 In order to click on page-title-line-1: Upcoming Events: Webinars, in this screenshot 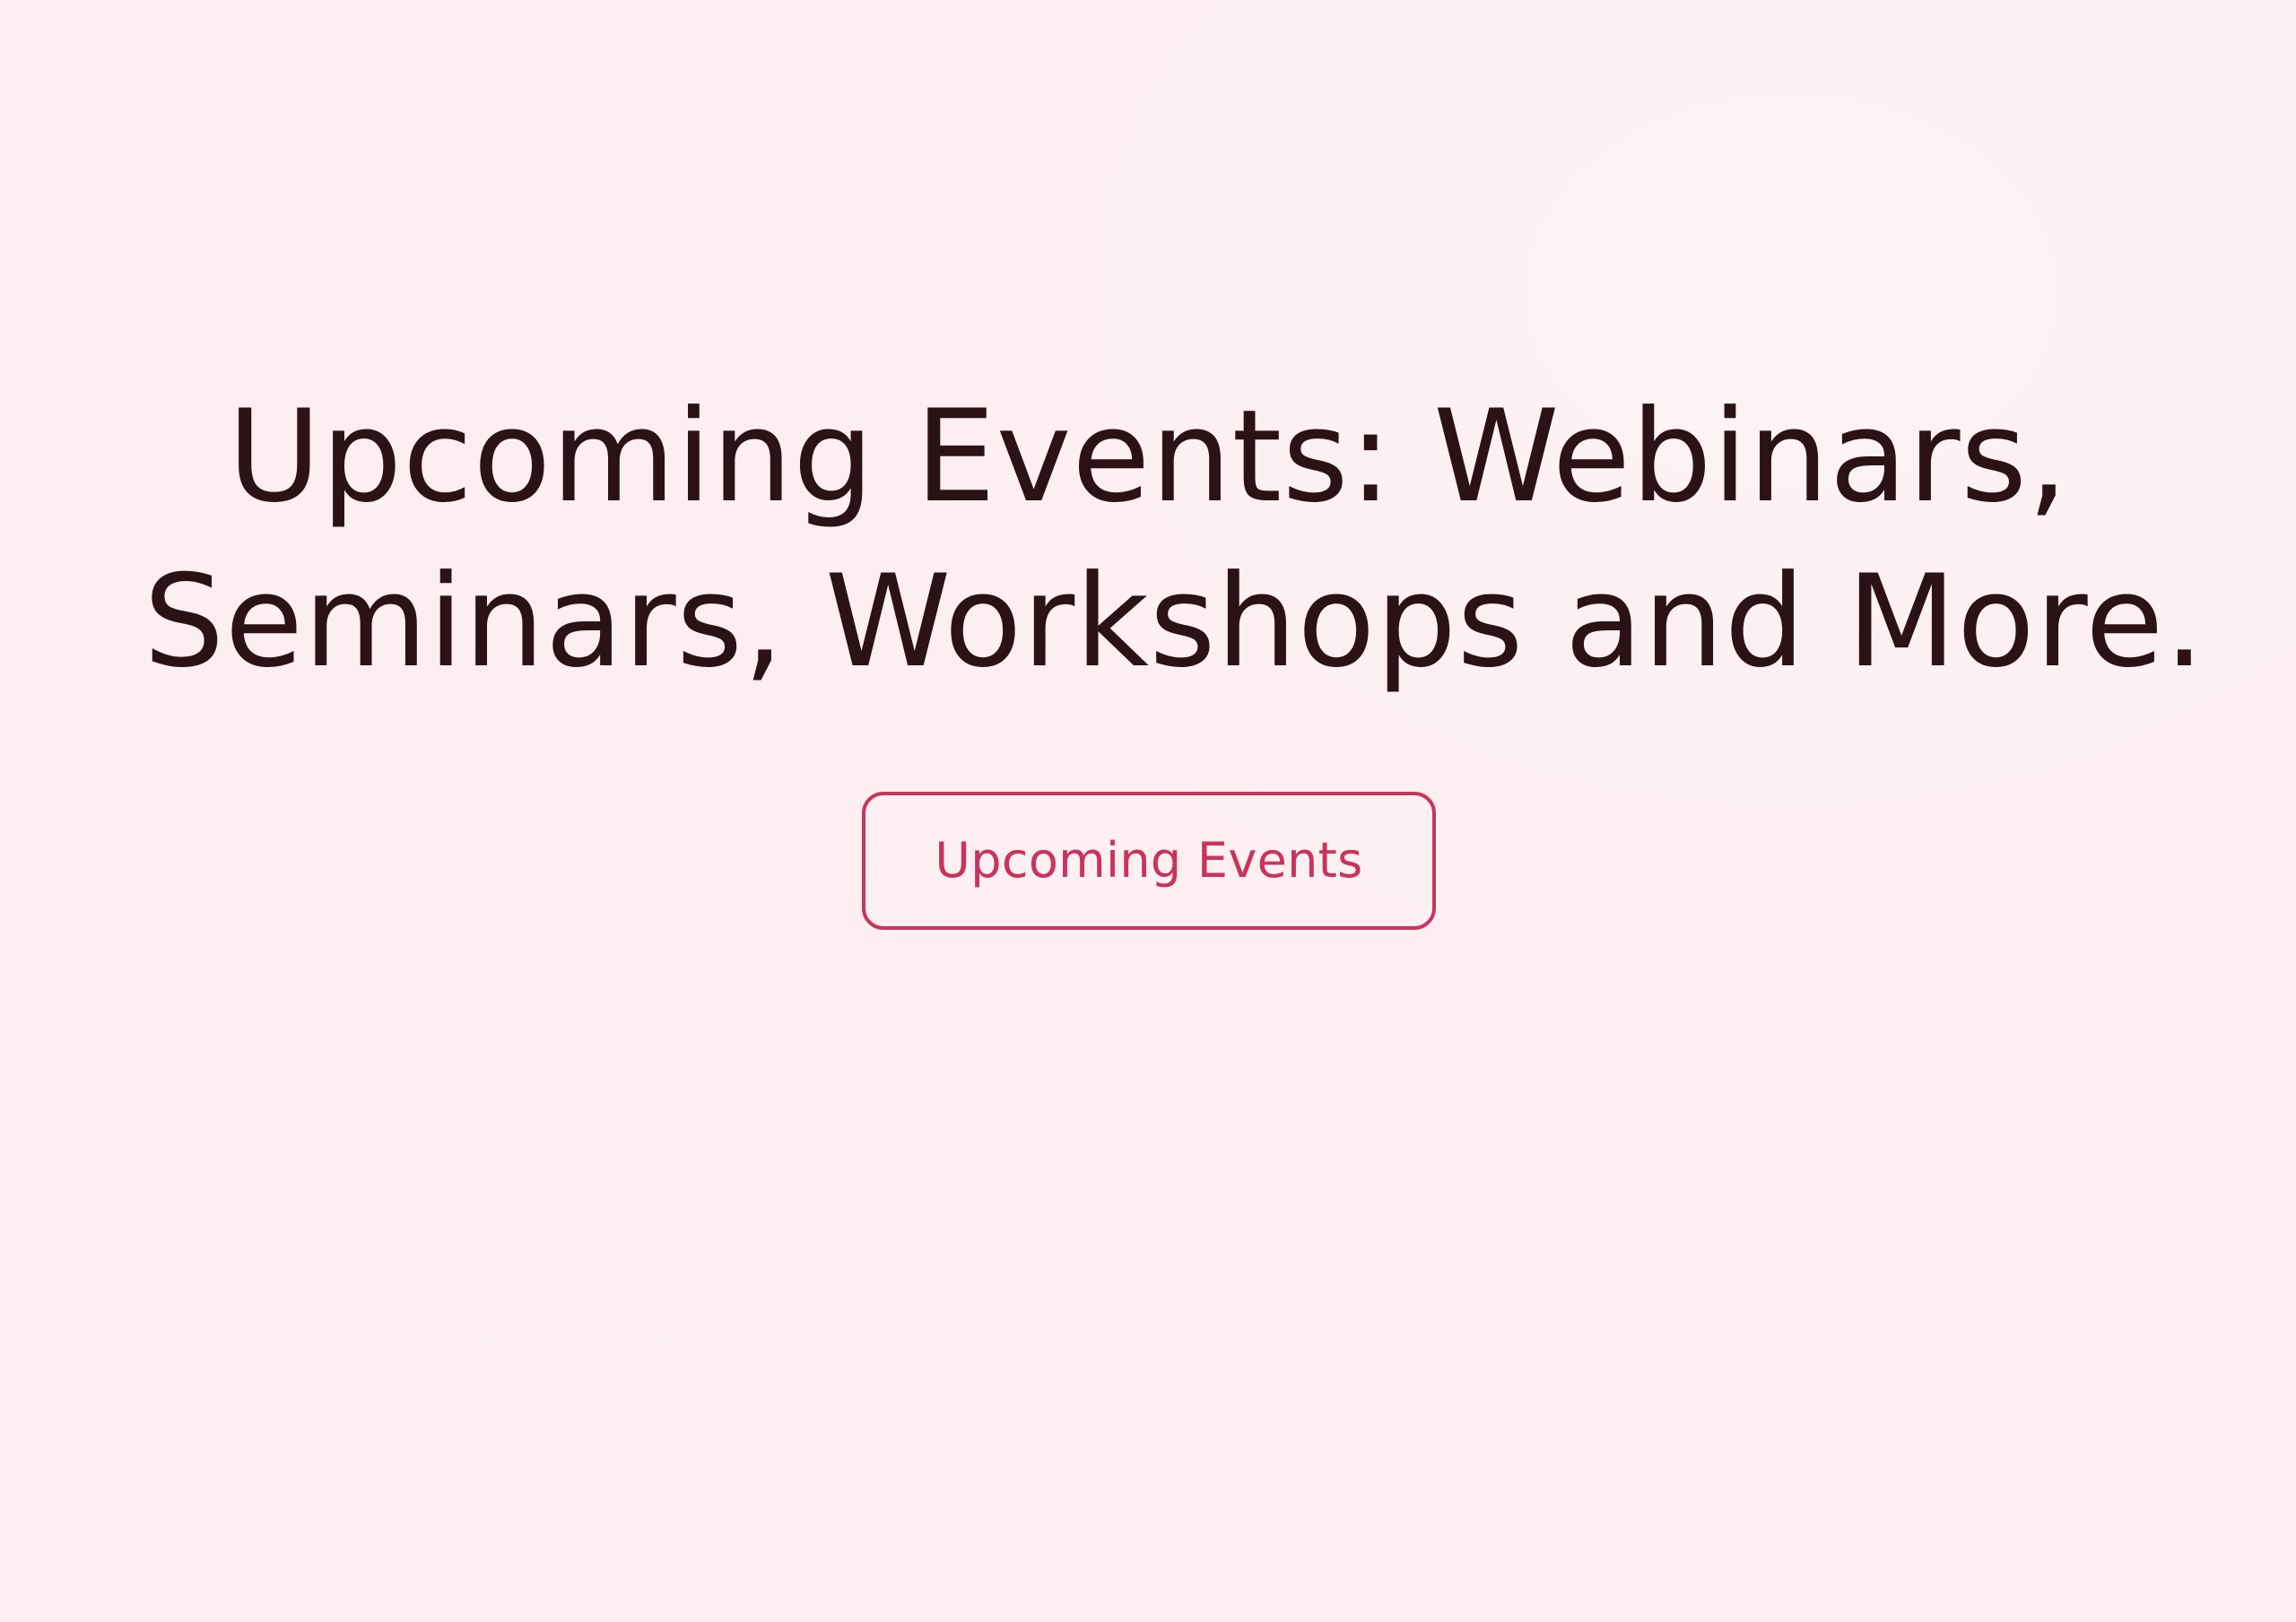, I will do `click(1148, 457)`.